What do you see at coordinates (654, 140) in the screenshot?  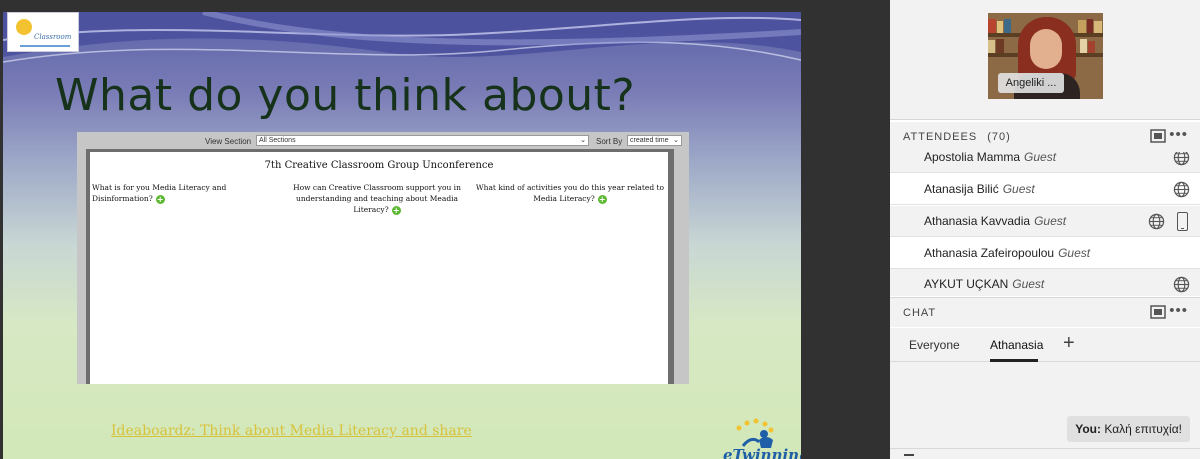 I see `sort-by-select: created time ⌄` at bounding box center [654, 140].